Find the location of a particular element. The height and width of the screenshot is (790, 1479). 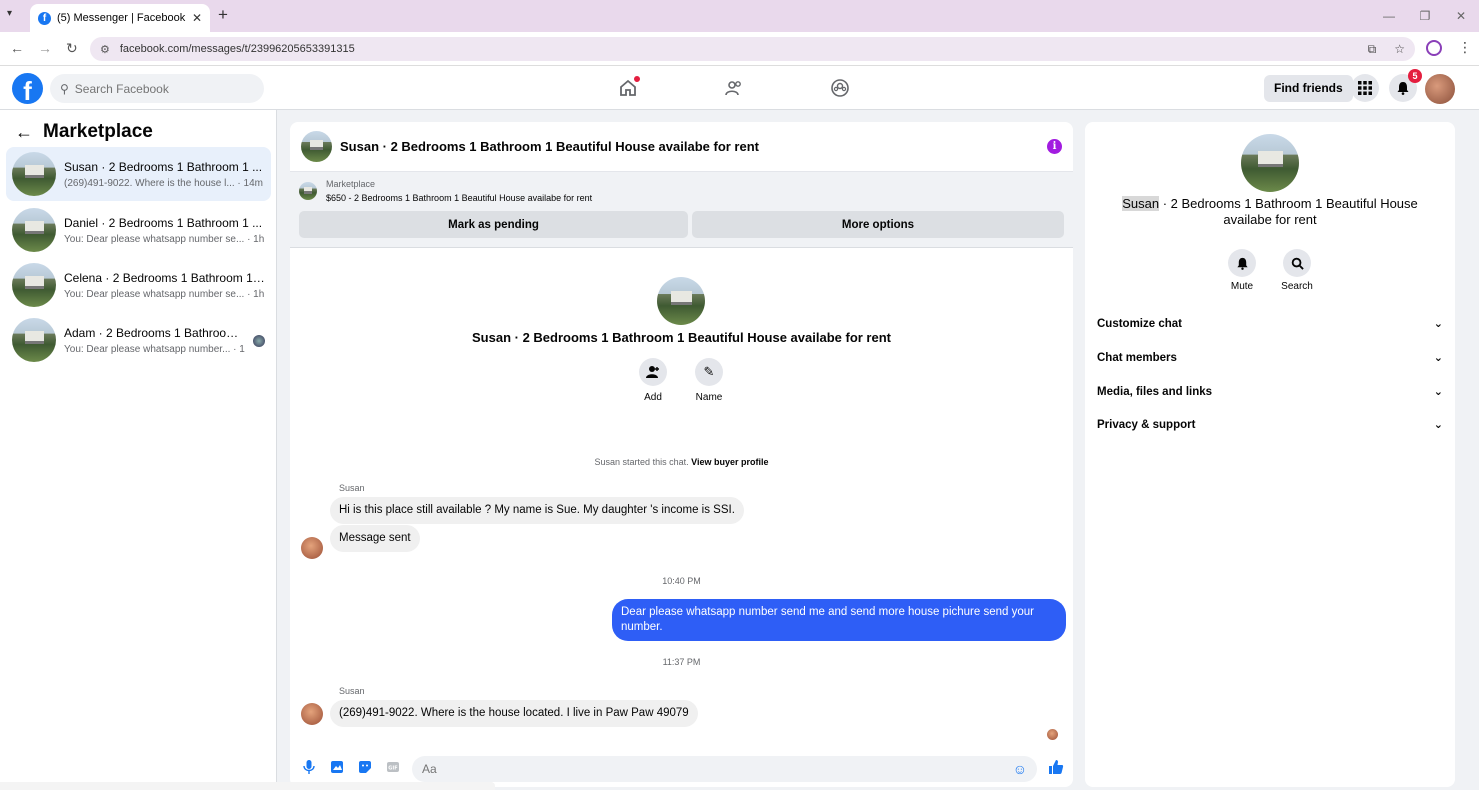

friends-icon is located at coordinates (734, 88).